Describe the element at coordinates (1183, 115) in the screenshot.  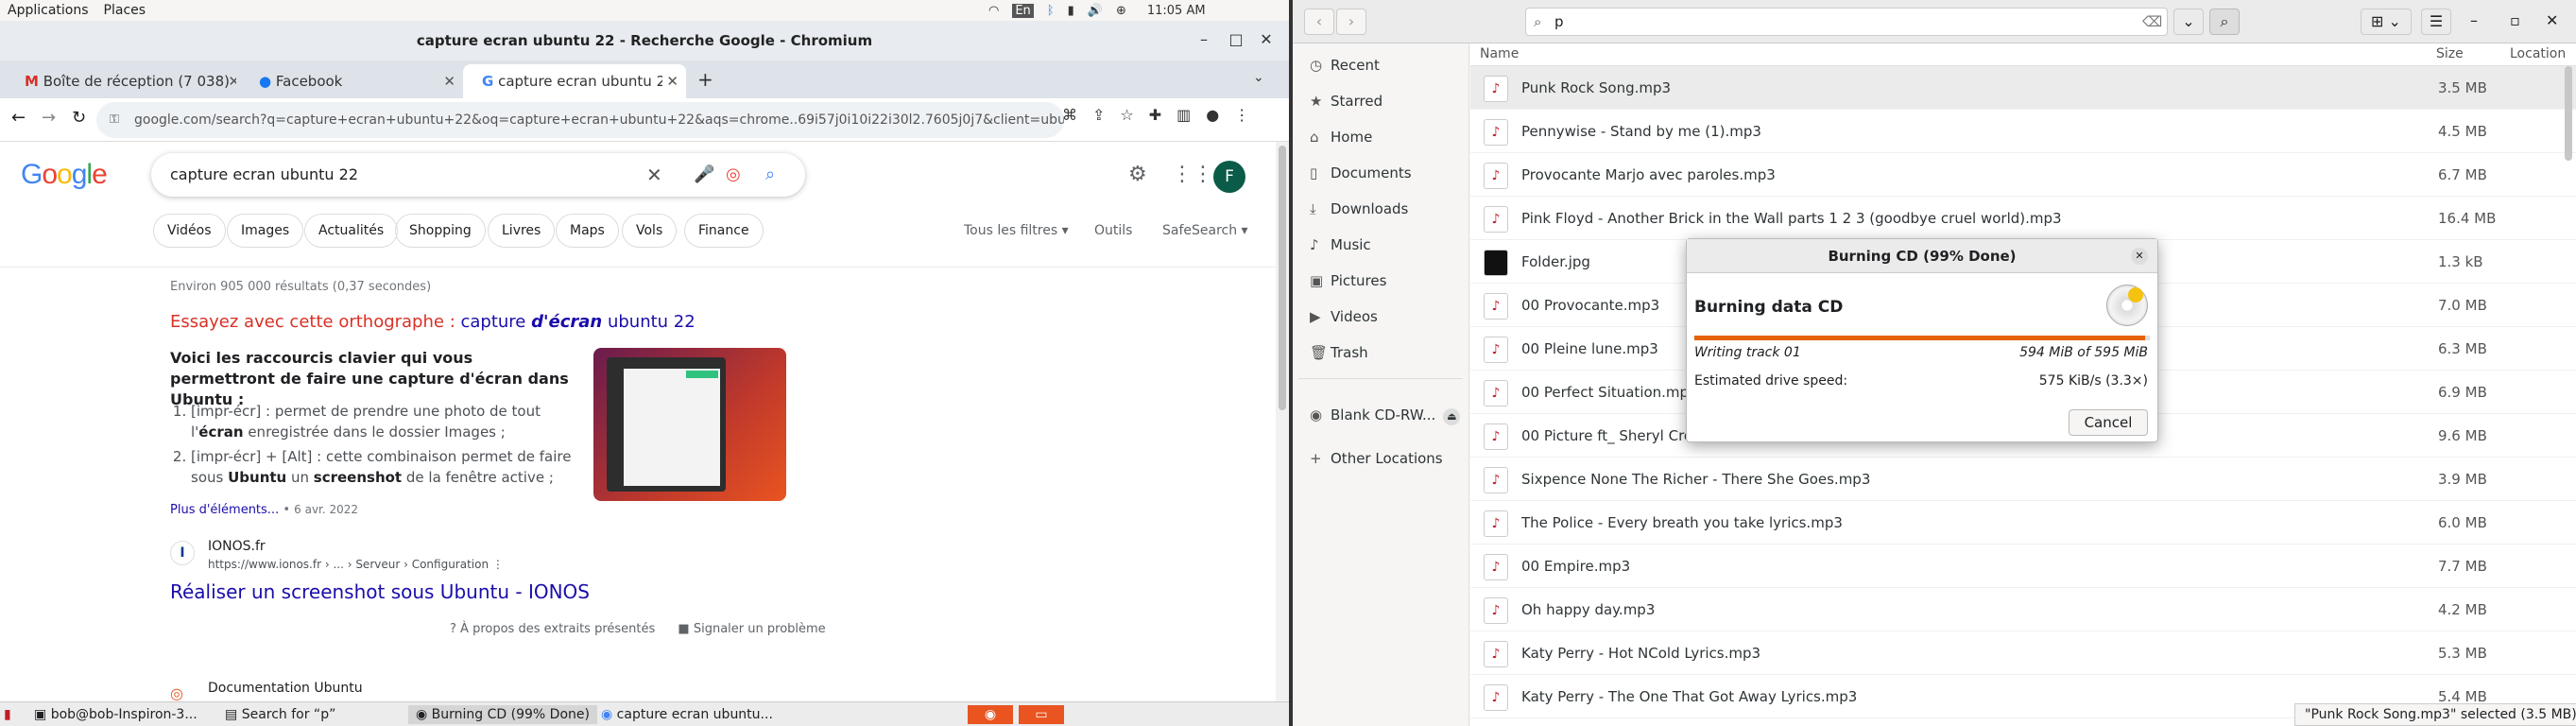
I see `side-panel-icon: ▥` at that location.